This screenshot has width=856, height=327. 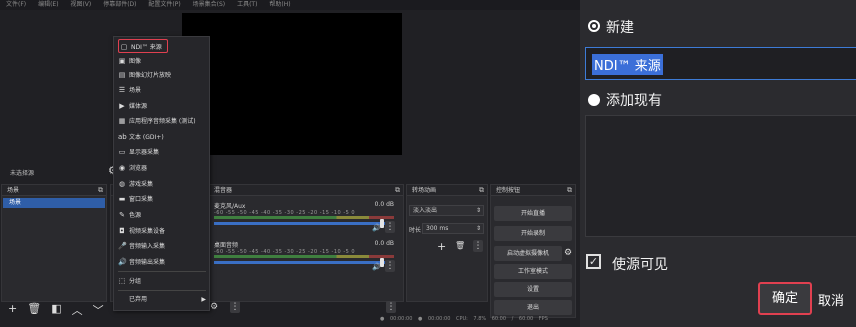 I want to click on menu-item-image-slideshow: ▤ 图像幻灯片放映, so click(x=162, y=75).